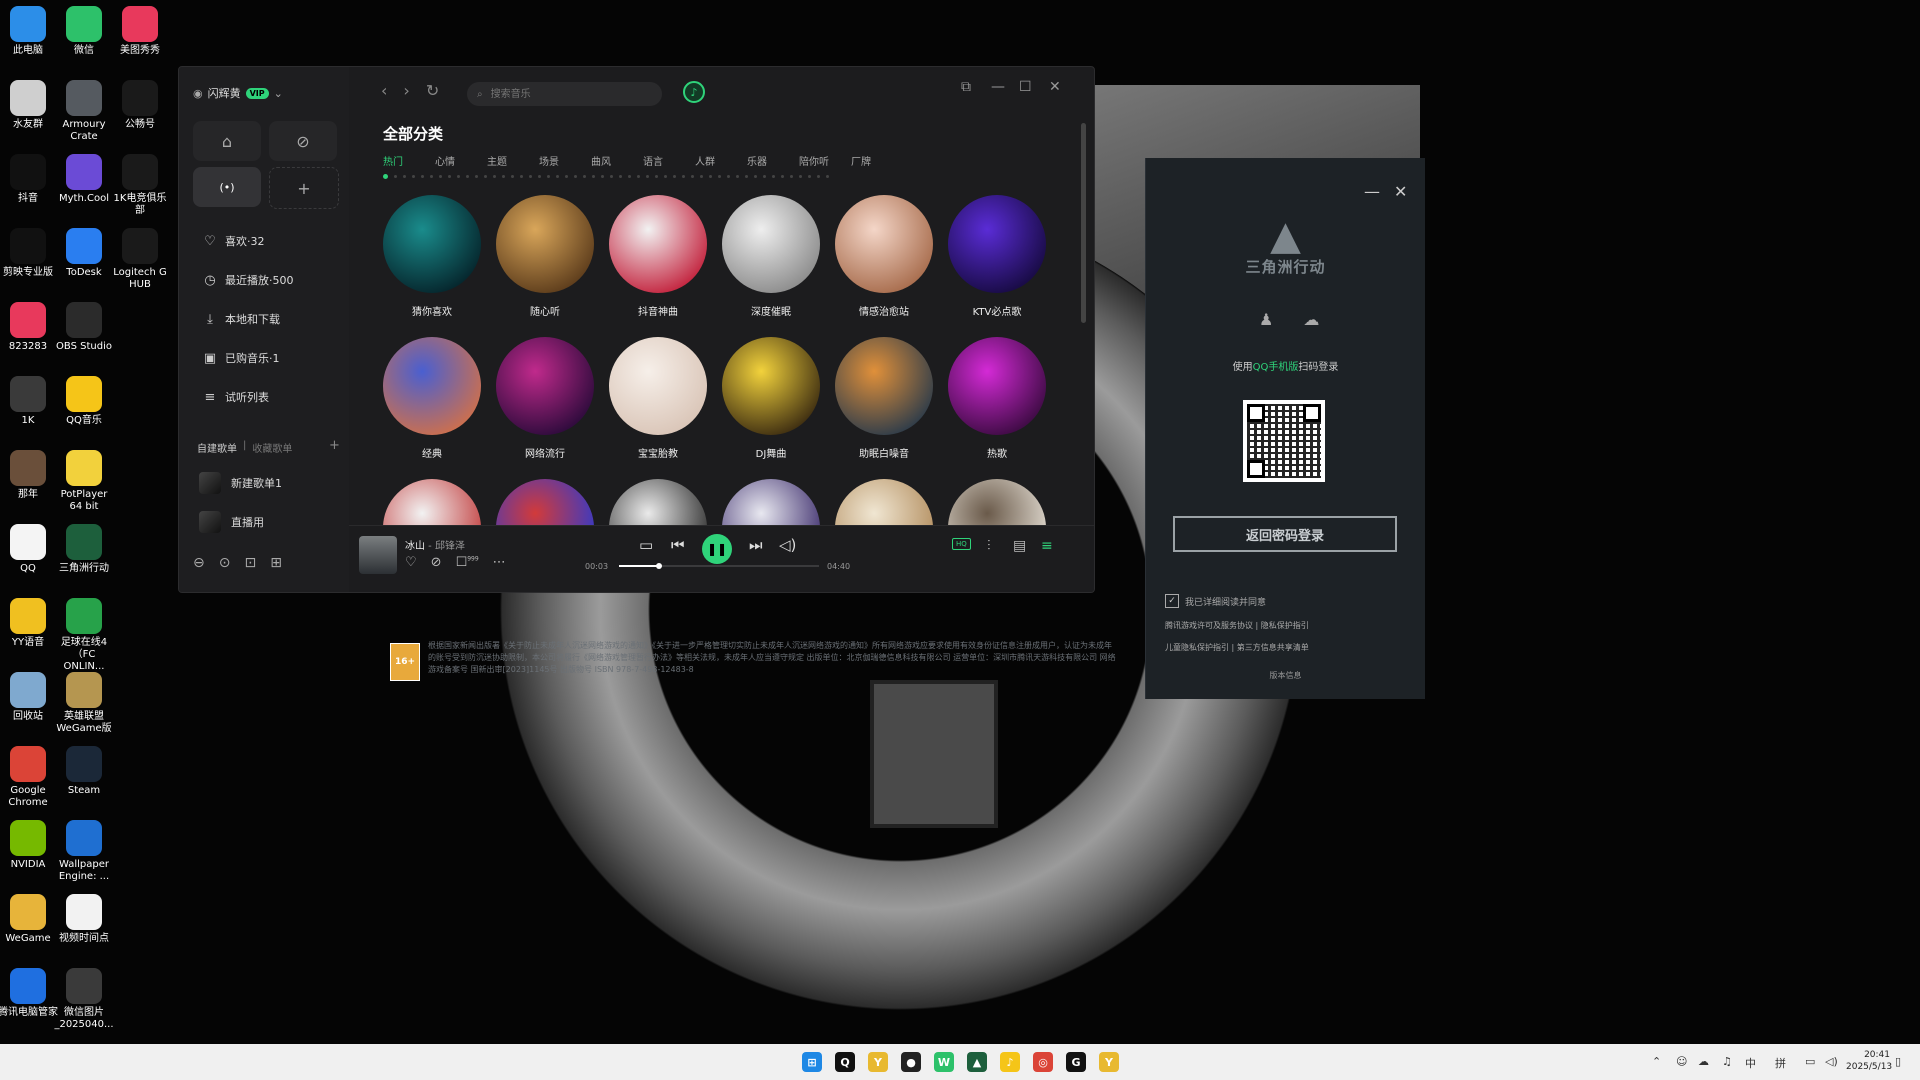  I want to click on skin-icon: ⊡, so click(250, 563).